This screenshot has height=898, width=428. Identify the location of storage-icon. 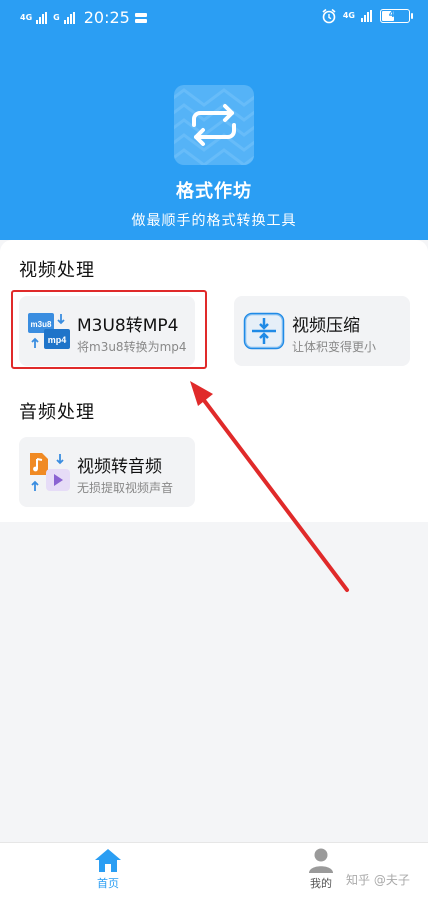
(140, 17).